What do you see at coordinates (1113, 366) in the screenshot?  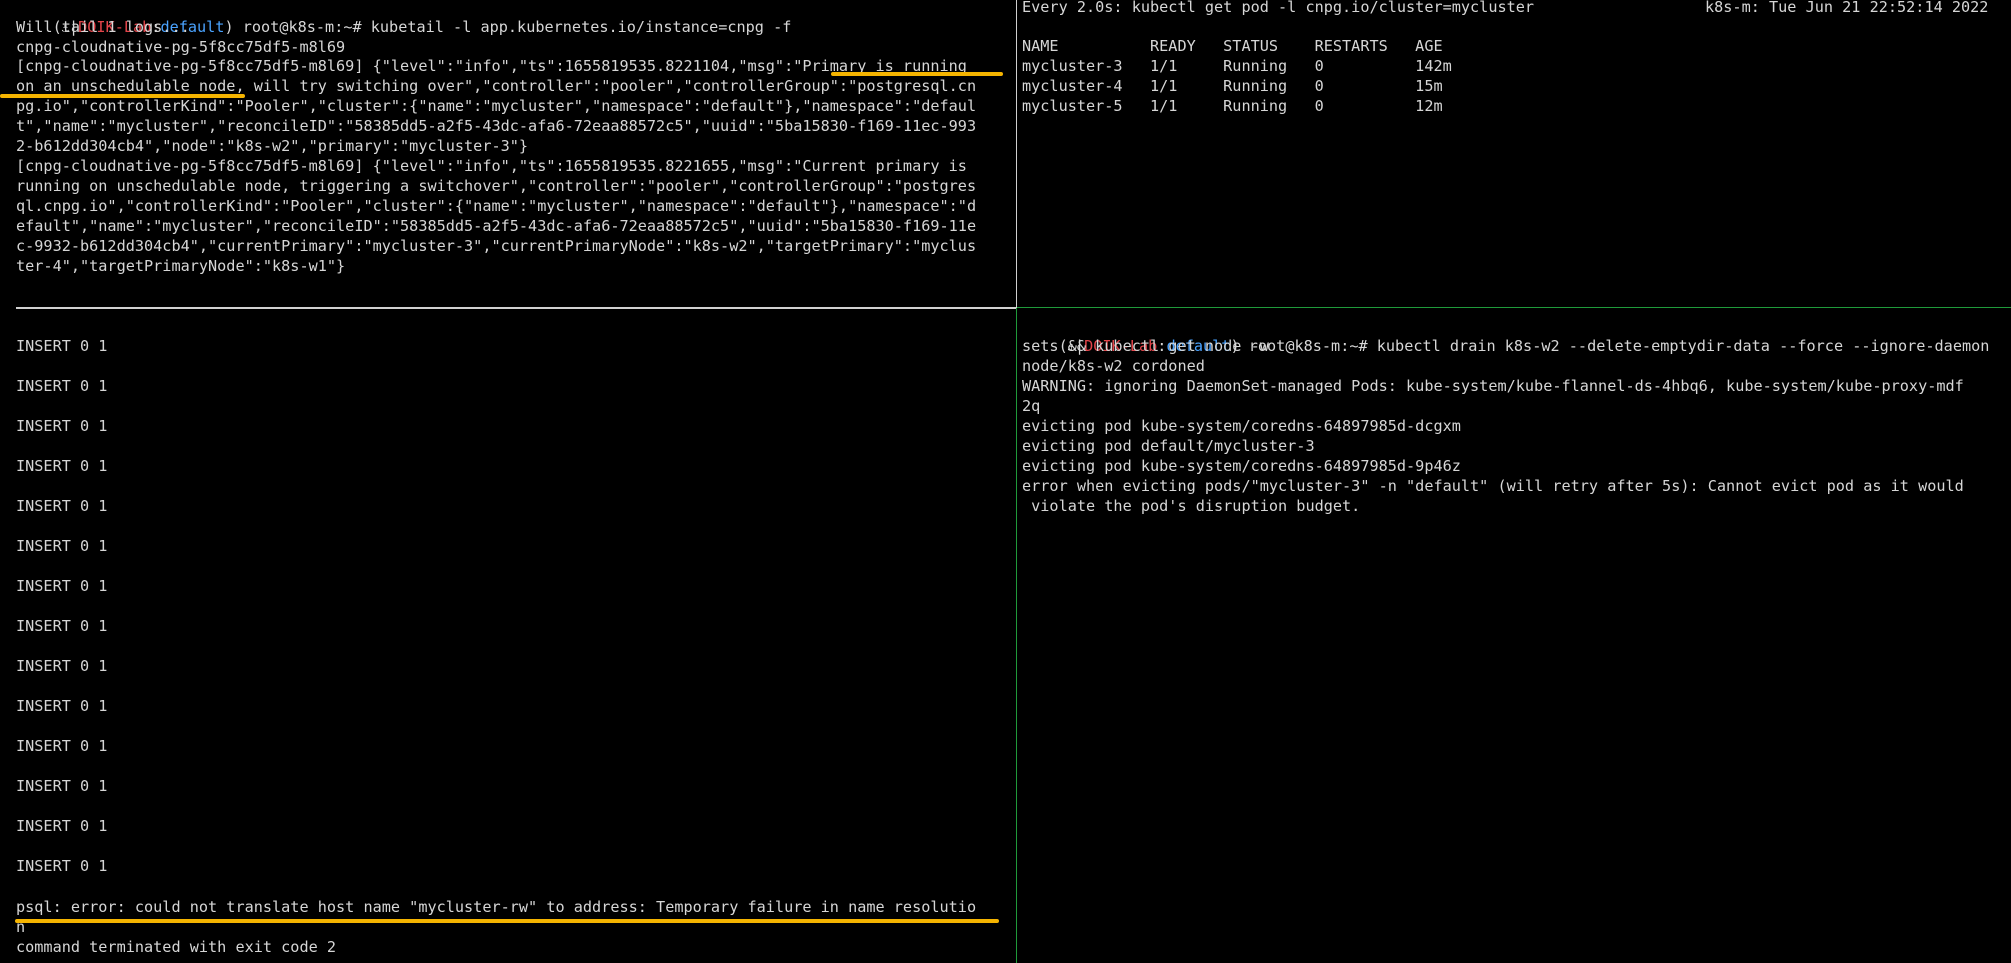 I see `output-line: node/k8s-w2 cordoned` at bounding box center [1113, 366].